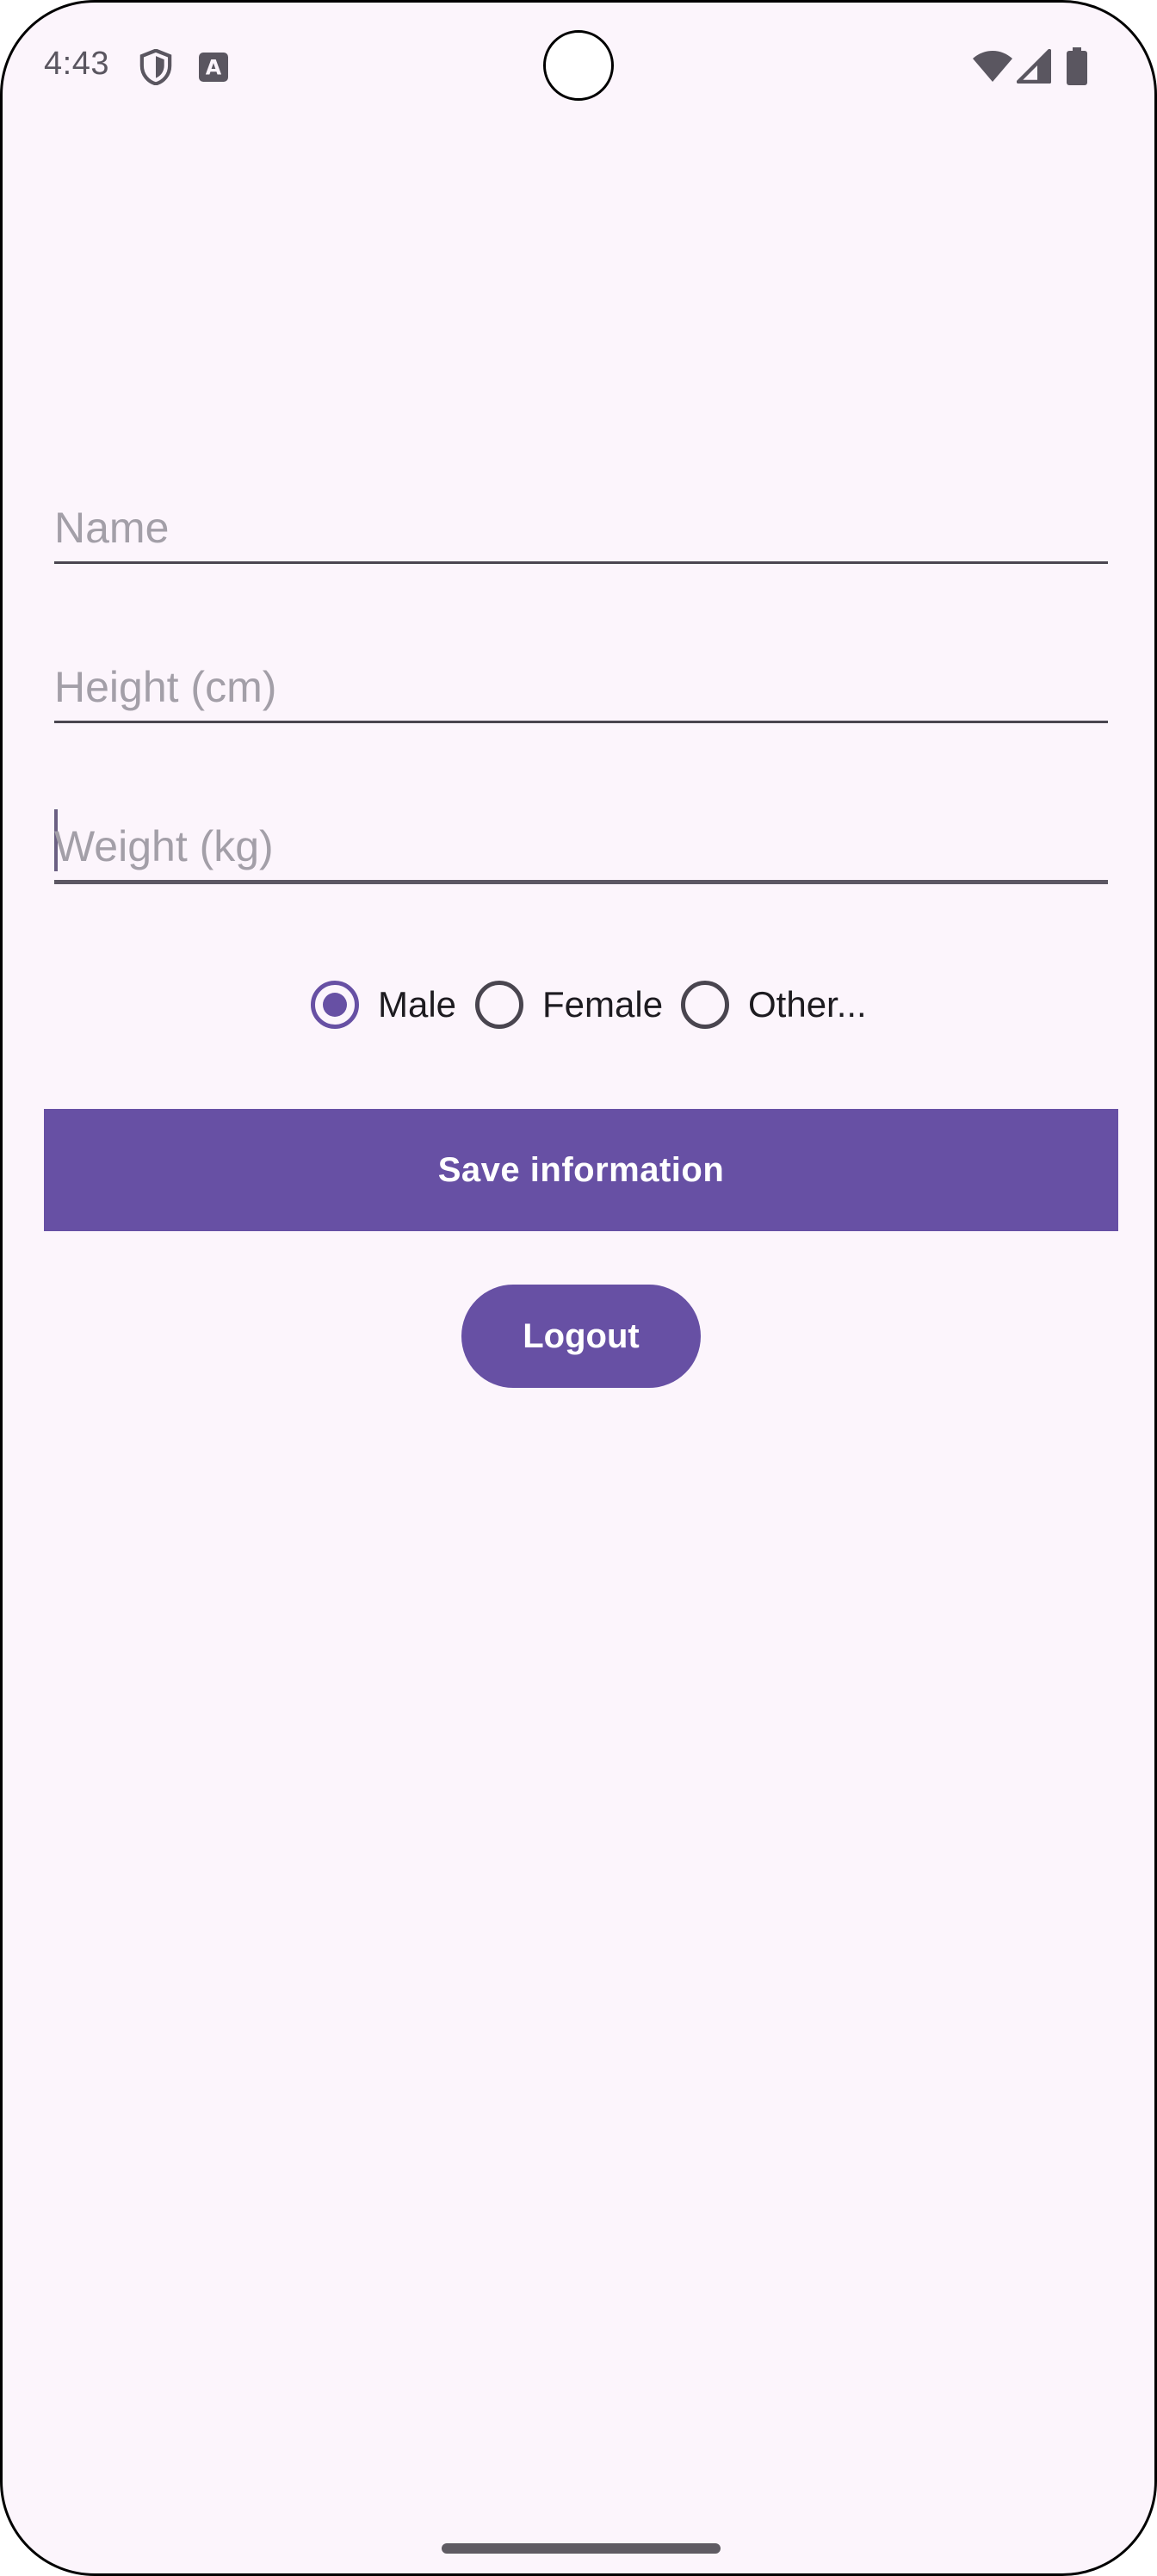 Image resolution: width=1157 pixels, height=2576 pixels. I want to click on radio-option-male: Male, so click(383, 1005).